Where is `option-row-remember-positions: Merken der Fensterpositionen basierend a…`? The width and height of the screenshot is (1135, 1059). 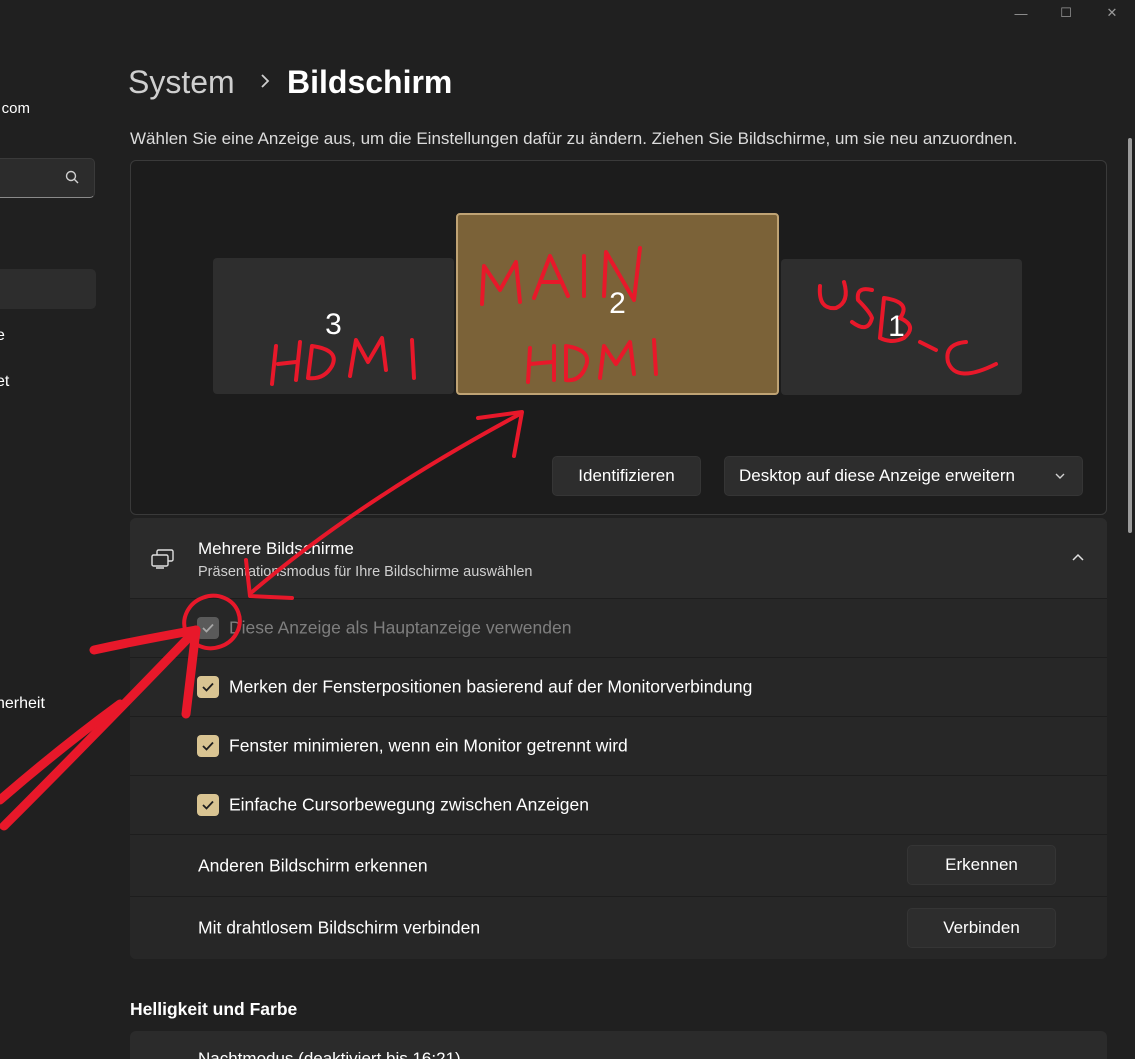 option-row-remember-positions: Merken der Fensterpositionen basierend a… is located at coordinates (618, 686).